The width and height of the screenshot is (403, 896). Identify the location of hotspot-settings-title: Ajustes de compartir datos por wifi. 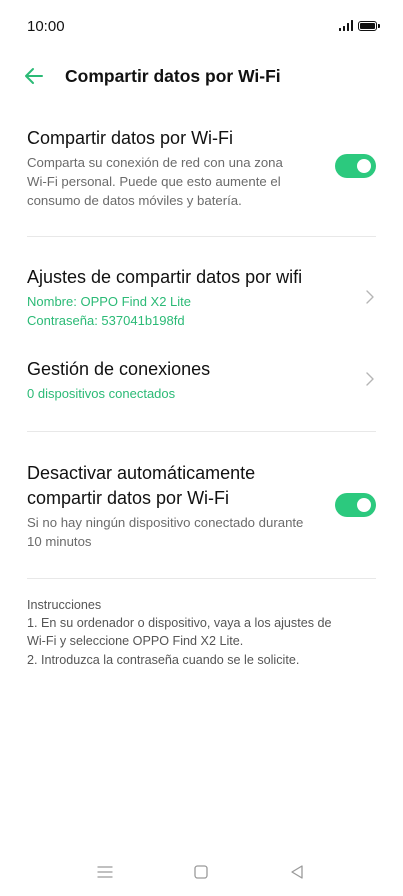
(165, 277).